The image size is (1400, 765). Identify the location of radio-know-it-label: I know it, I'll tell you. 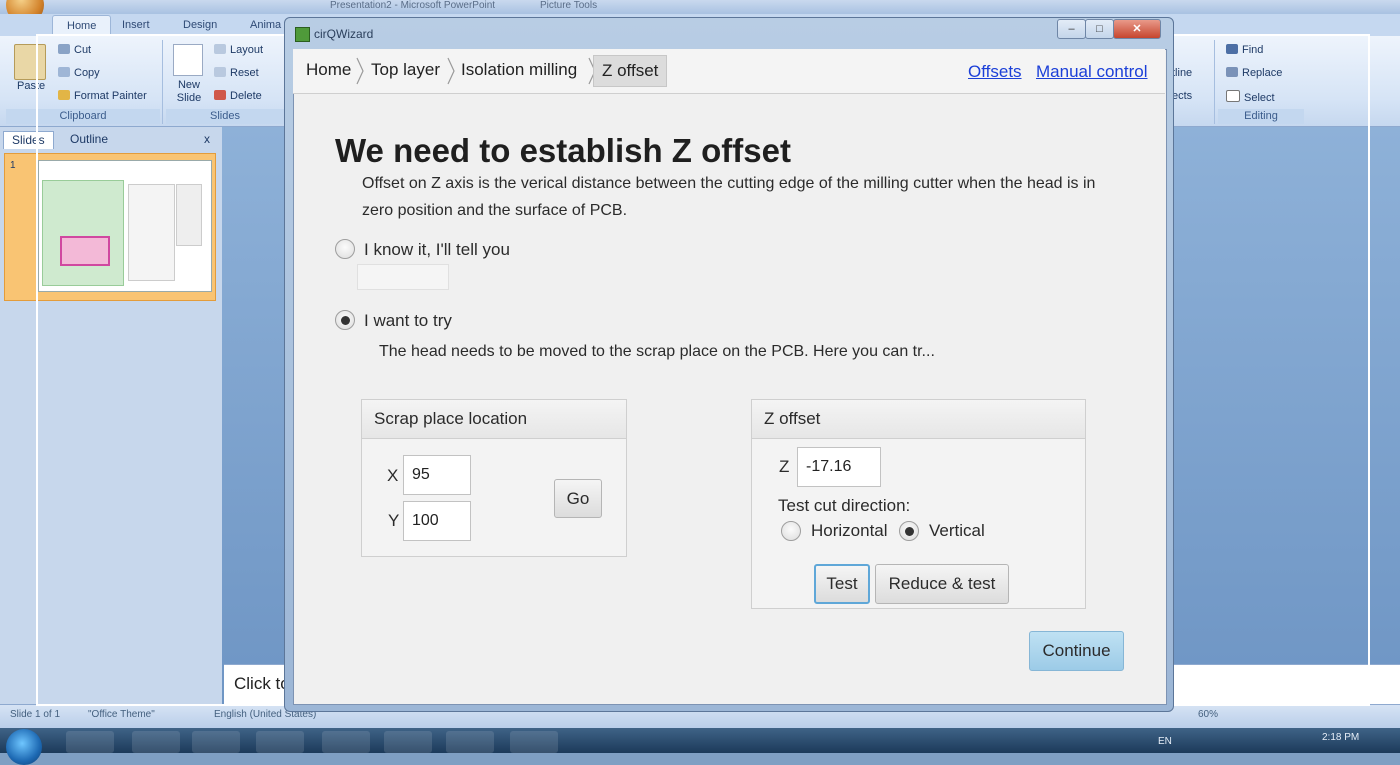
(437, 250).